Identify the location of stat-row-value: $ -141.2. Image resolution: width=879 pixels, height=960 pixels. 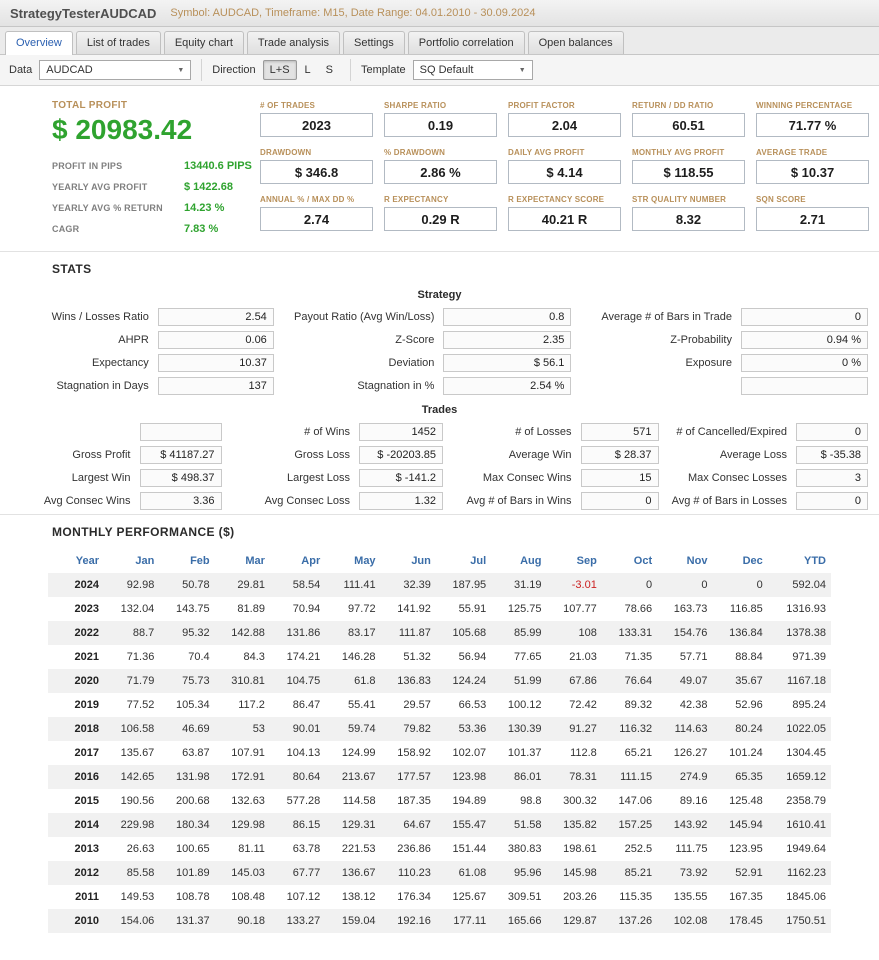
(401, 478).